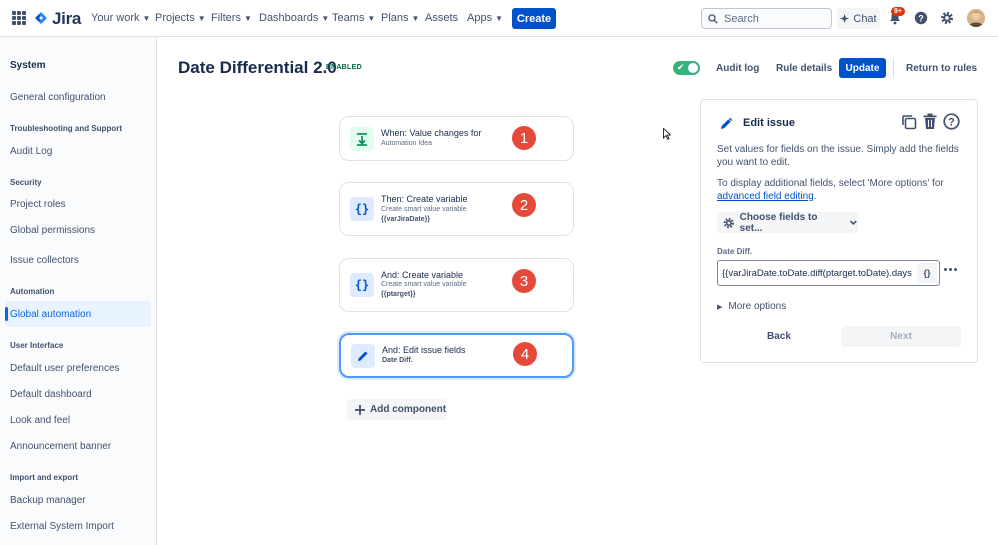 The width and height of the screenshot is (998, 545). What do you see at coordinates (65, 368) in the screenshot?
I see `sidebar-item-default-user-preferences: Default user preferences` at bounding box center [65, 368].